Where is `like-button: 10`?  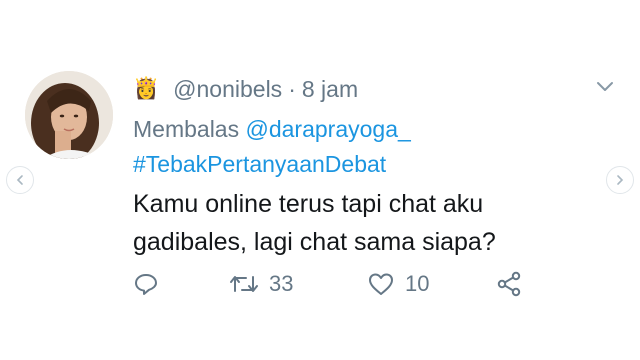 like-button: 10 is located at coordinates (431, 284).